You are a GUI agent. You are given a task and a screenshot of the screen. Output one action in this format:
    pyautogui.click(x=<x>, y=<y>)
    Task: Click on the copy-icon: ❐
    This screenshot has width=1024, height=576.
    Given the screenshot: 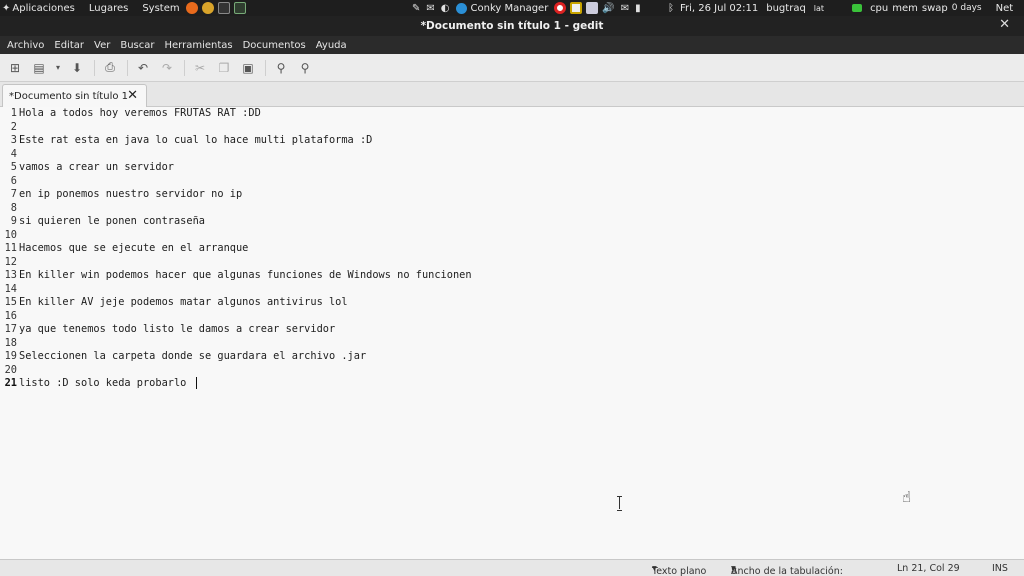 What is the action you would take?
    pyautogui.click(x=224, y=68)
    